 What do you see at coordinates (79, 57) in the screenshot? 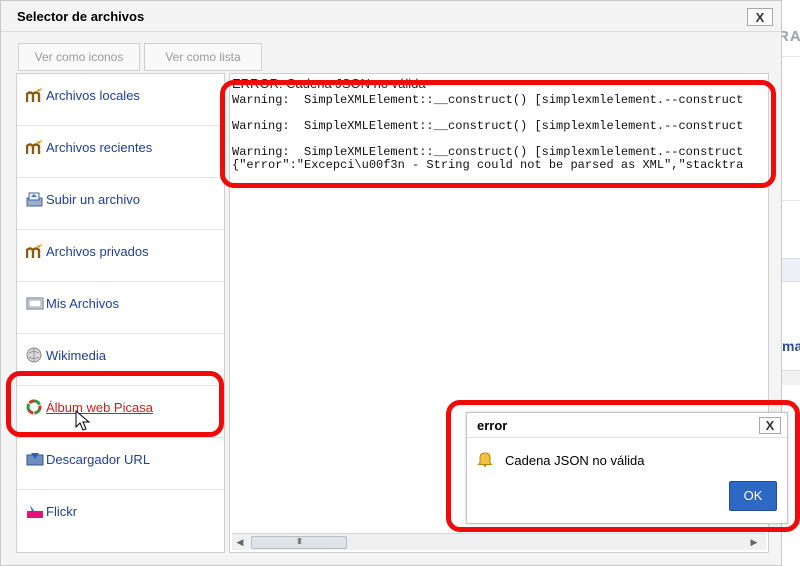
I see `view-as-icons-button: Ver como iconos` at bounding box center [79, 57].